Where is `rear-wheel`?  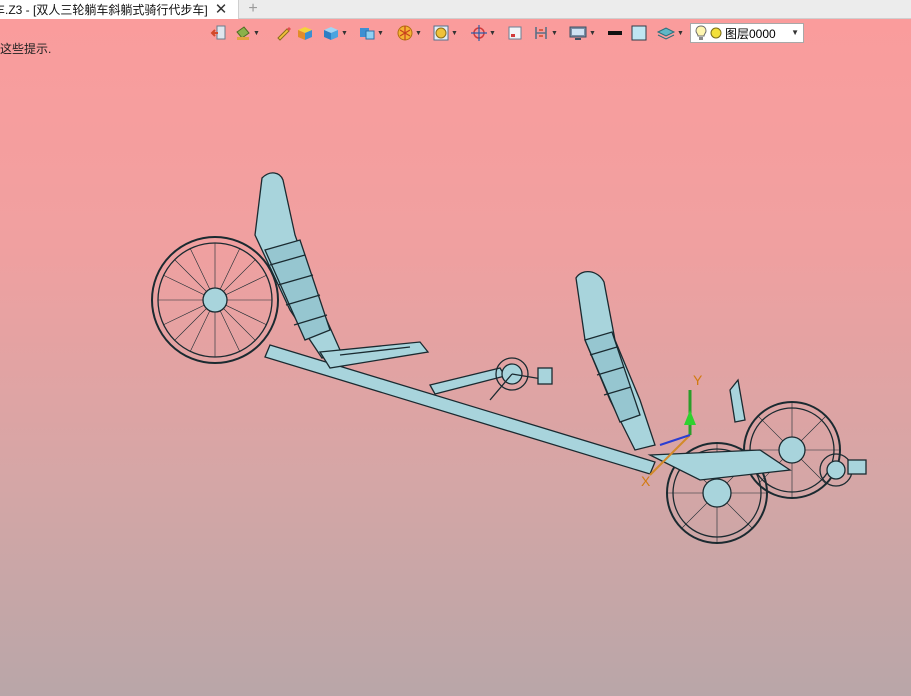
rear-wheel is located at coordinates (215, 300).